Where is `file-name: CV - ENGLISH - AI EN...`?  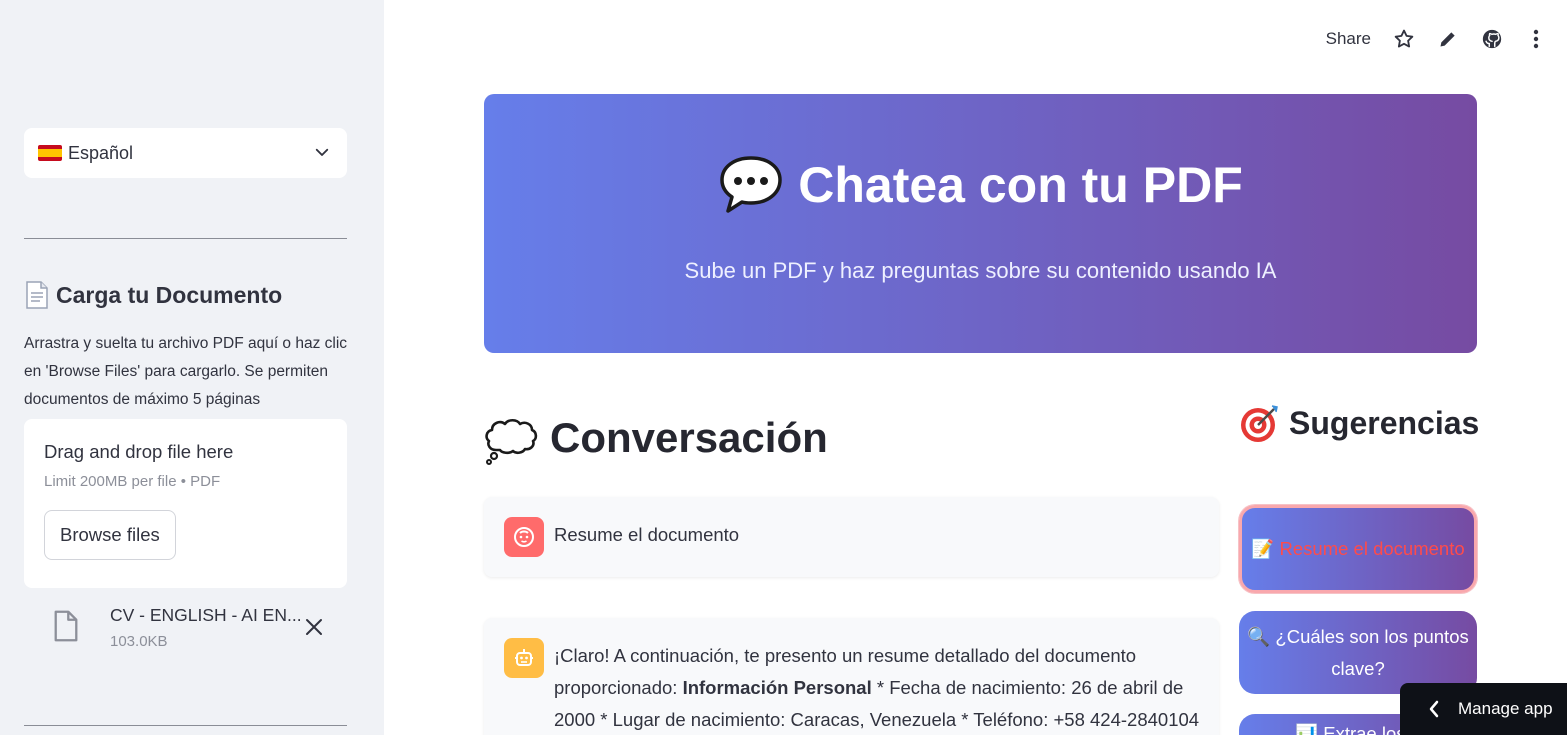
file-name: CV - ENGLISH - AI EN... is located at coordinates (206, 615).